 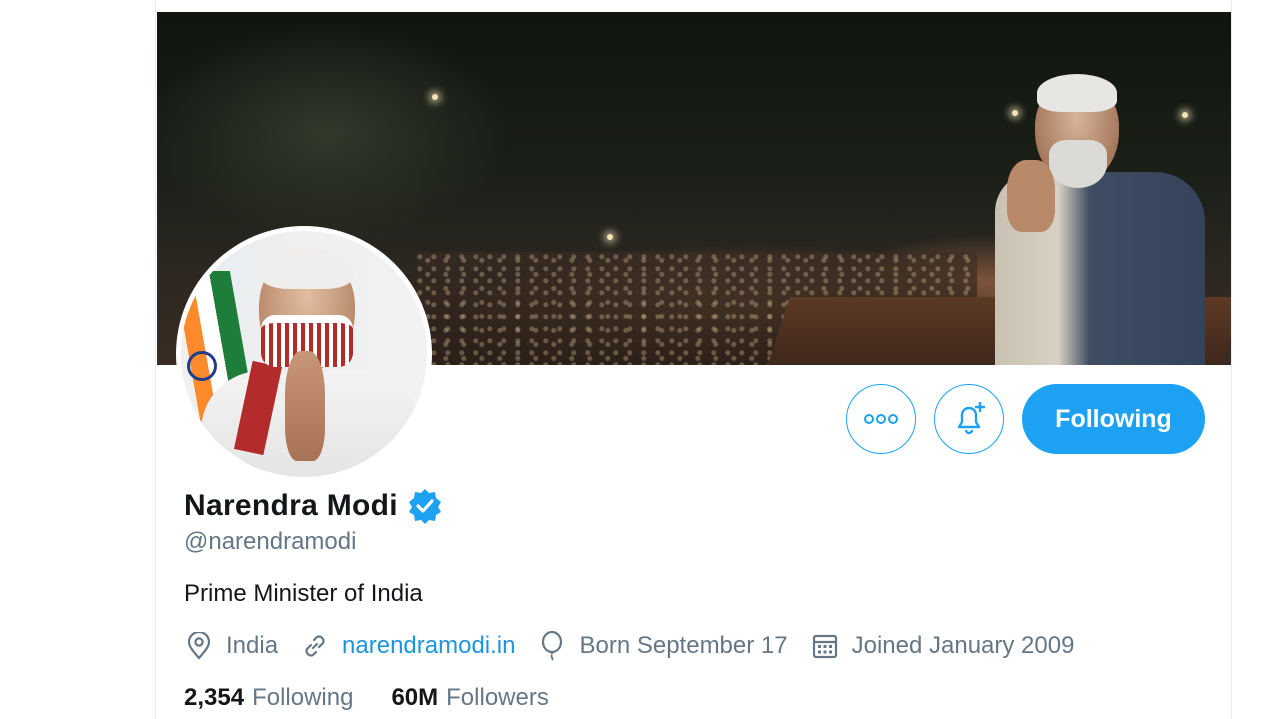 I want to click on meta-location: India, so click(x=231, y=646).